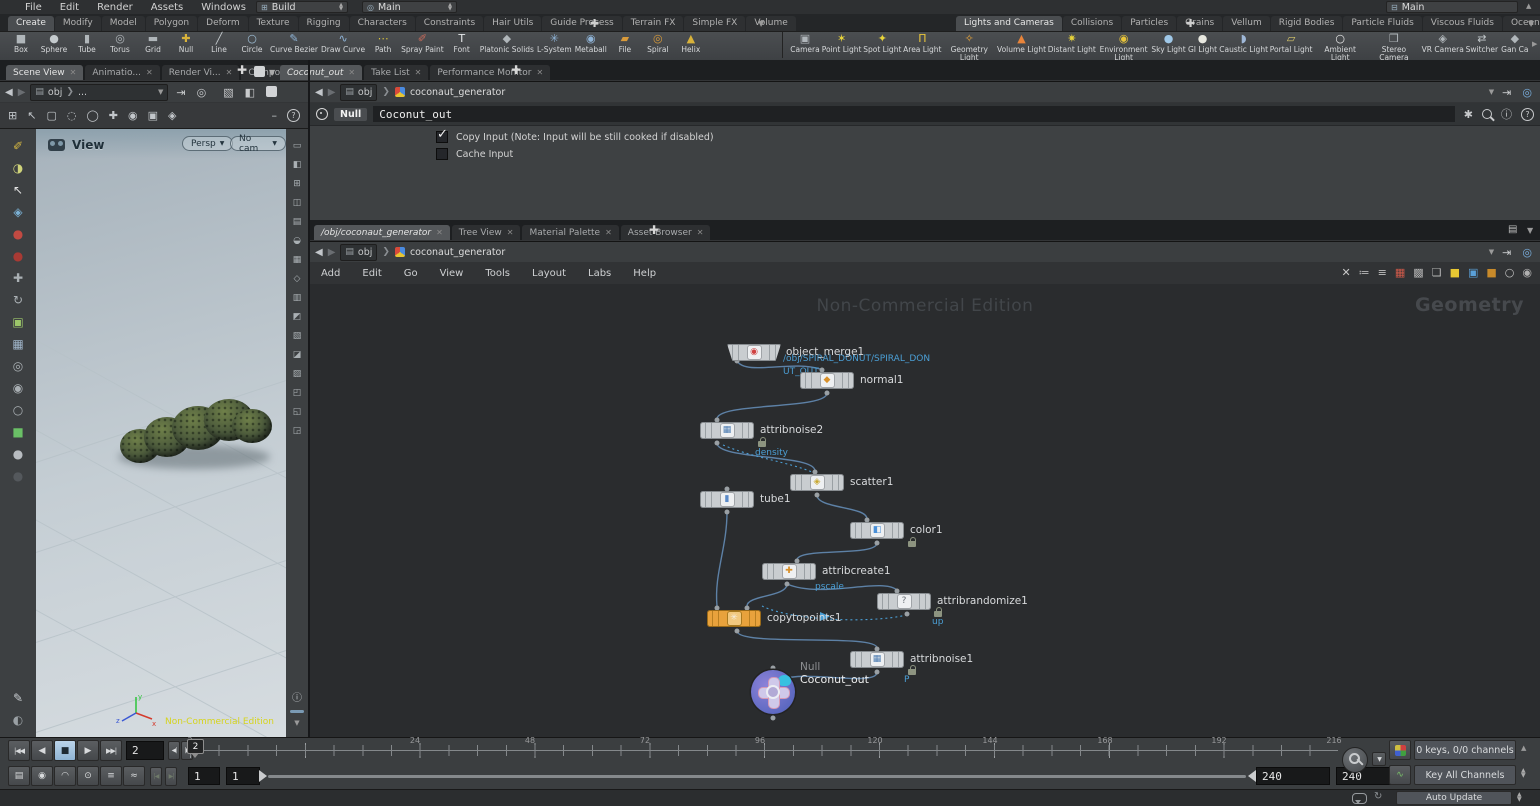 The width and height of the screenshot is (1540, 806). What do you see at coordinates (1455, 273) in the screenshot?
I see `network-toolbar-icon: ■` at bounding box center [1455, 273].